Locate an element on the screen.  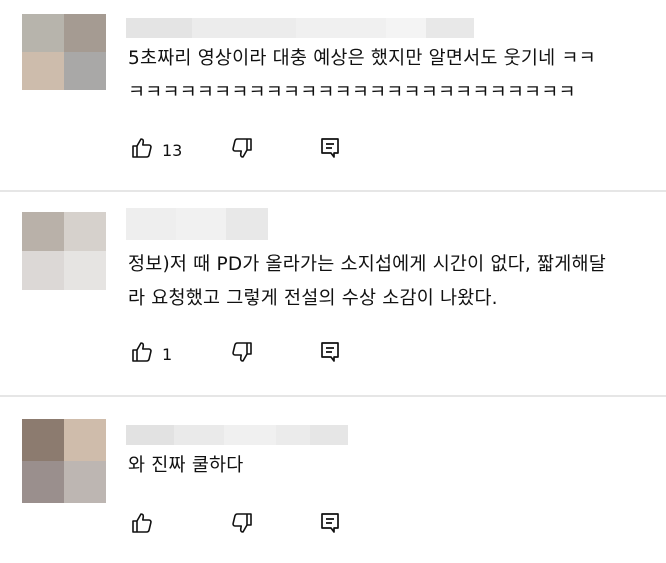
comment-actions is located at coordinates (250, 525).